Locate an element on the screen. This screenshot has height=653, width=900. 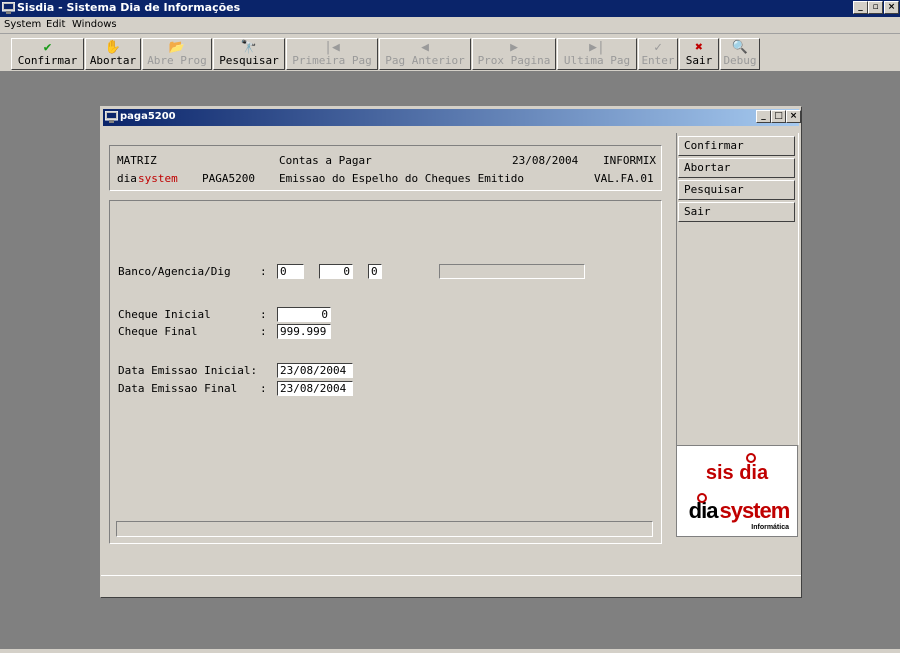
toolbar-label: Ultima Pag is located at coordinates (597, 60).